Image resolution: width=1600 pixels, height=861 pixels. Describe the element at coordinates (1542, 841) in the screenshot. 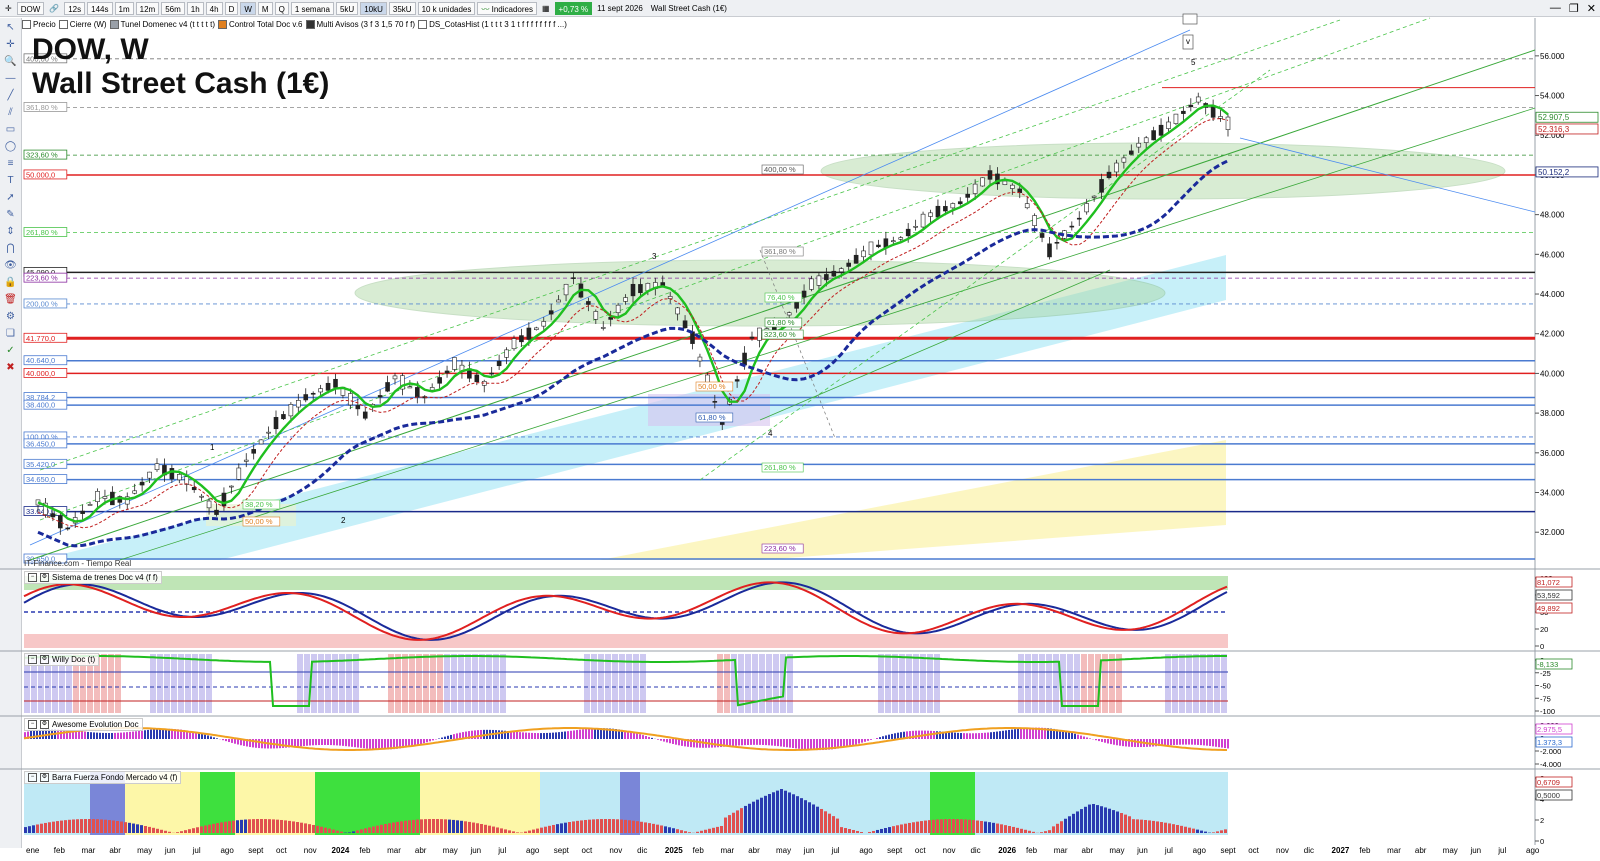

I see `panel-axis-label: 0` at that location.